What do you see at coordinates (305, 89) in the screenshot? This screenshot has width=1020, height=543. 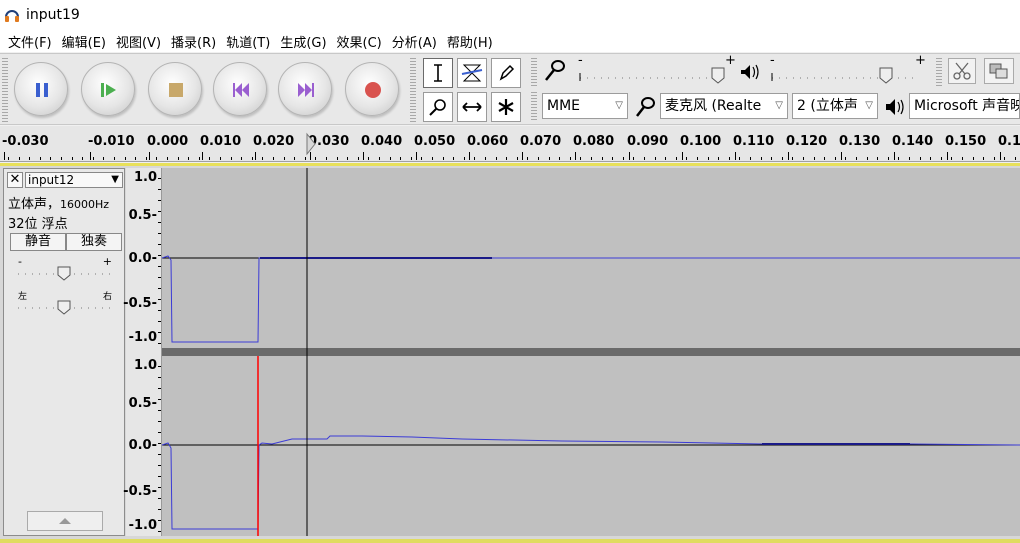 I see `skip-to-end-button` at bounding box center [305, 89].